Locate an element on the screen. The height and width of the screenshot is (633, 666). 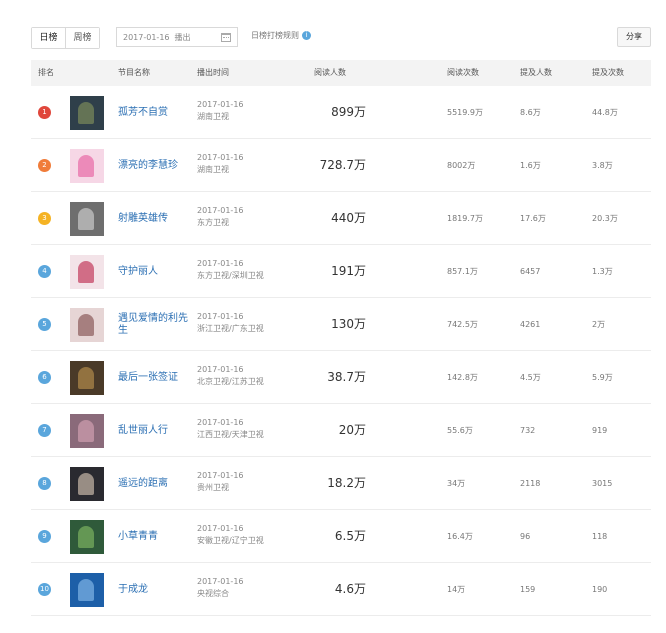
readers-count: 440万 is located at coordinates (348, 218).